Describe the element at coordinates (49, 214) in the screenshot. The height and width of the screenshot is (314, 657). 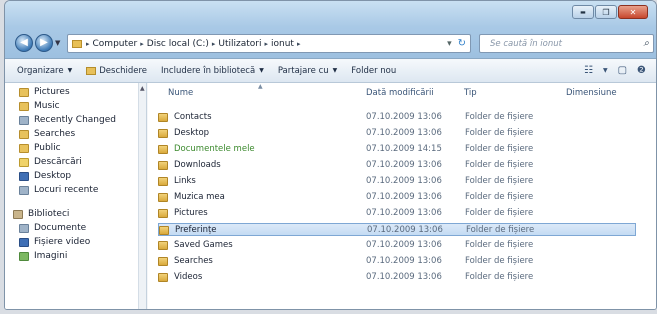
I see `sidebar-item-label: Biblioteci` at that location.